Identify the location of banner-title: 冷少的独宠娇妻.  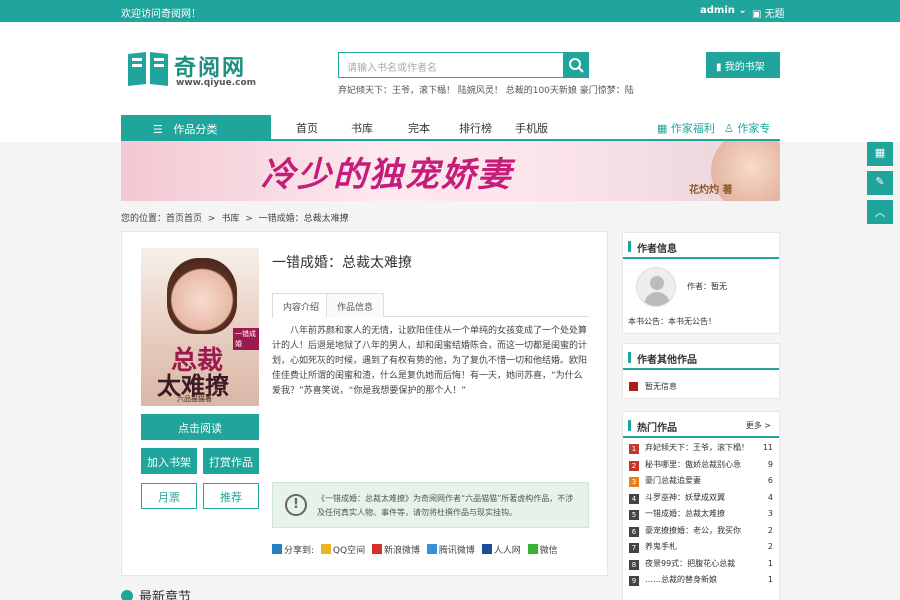
(387, 175).